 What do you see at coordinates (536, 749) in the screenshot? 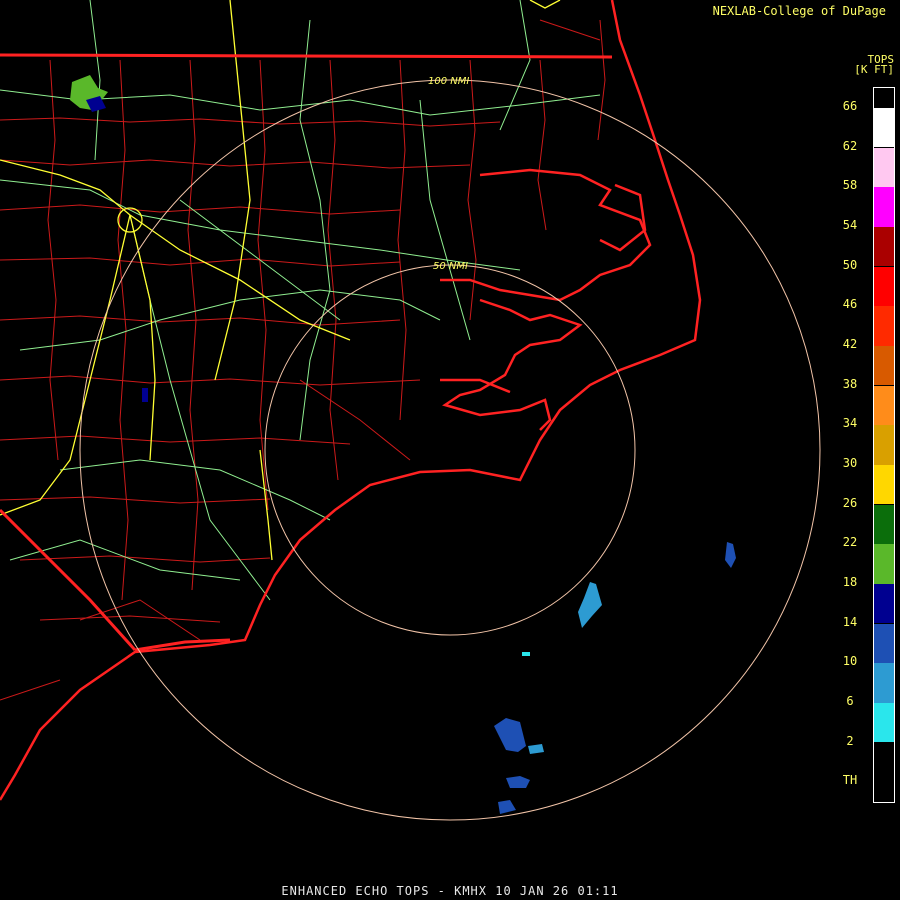
I see `echo-cell-south-1b` at bounding box center [536, 749].